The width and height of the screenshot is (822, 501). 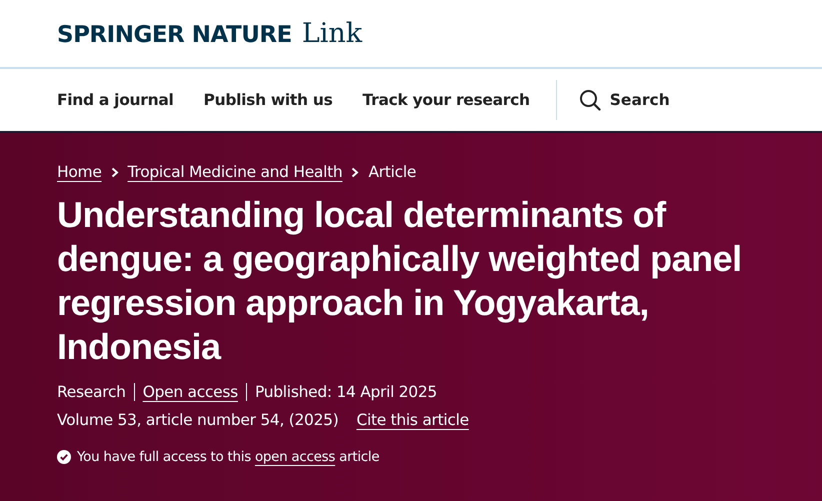 I want to click on cite-link: Cite this article, so click(x=412, y=420).